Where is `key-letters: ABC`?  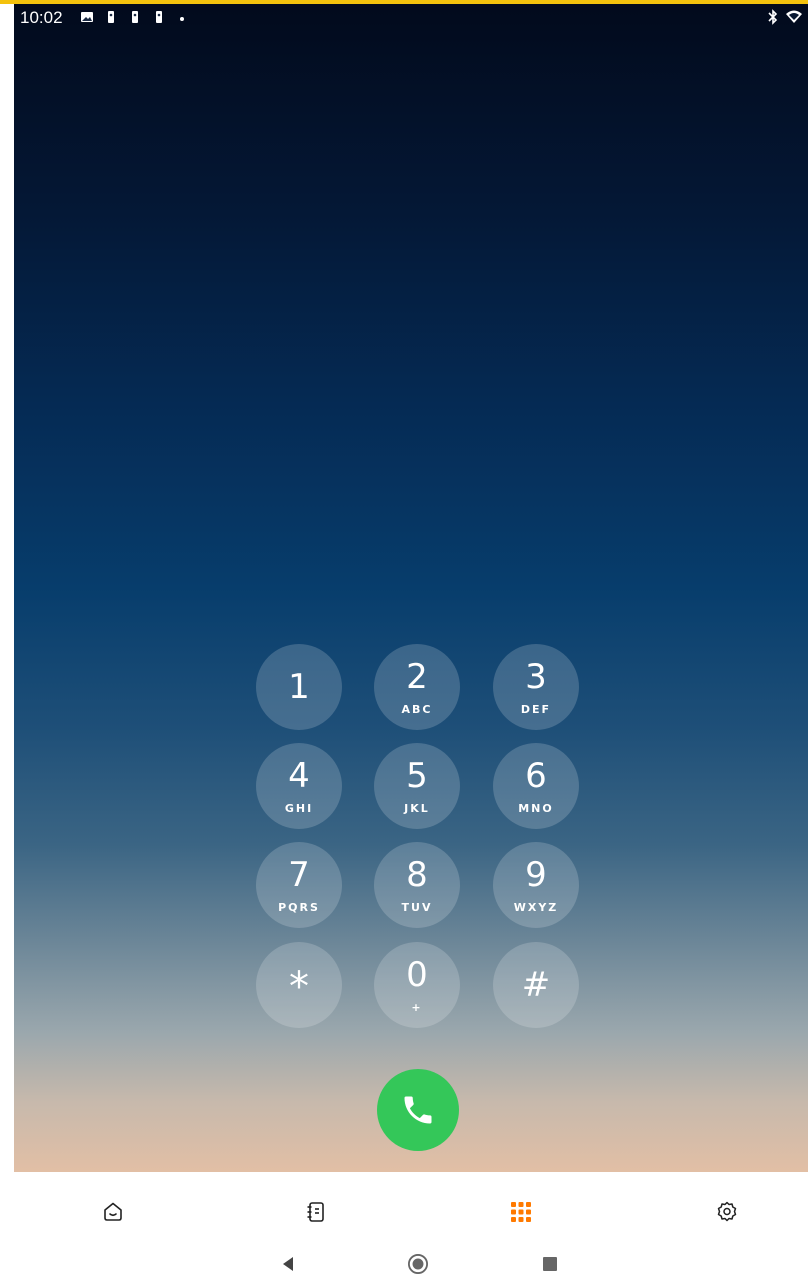 key-letters: ABC is located at coordinates (417, 709).